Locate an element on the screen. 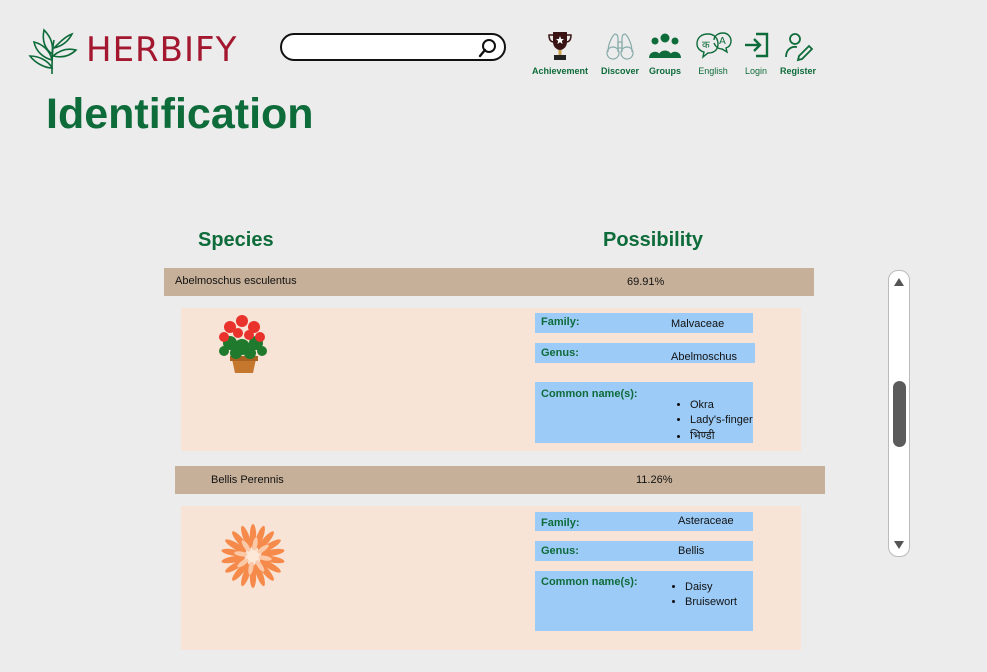 The height and width of the screenshot is (672, 987). geranium-pot-icon is located at coordinates (243, 344).